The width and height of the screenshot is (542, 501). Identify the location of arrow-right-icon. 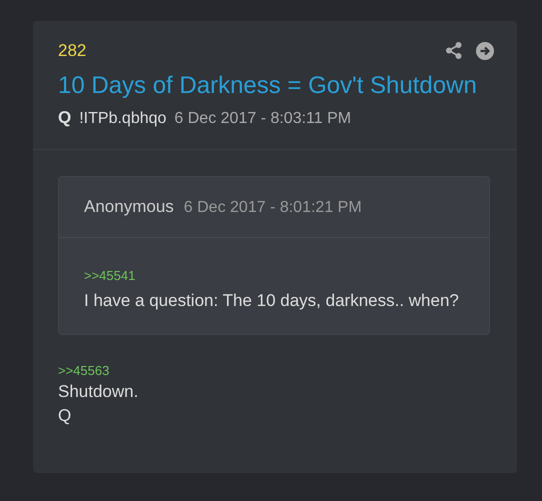
(485, 51).